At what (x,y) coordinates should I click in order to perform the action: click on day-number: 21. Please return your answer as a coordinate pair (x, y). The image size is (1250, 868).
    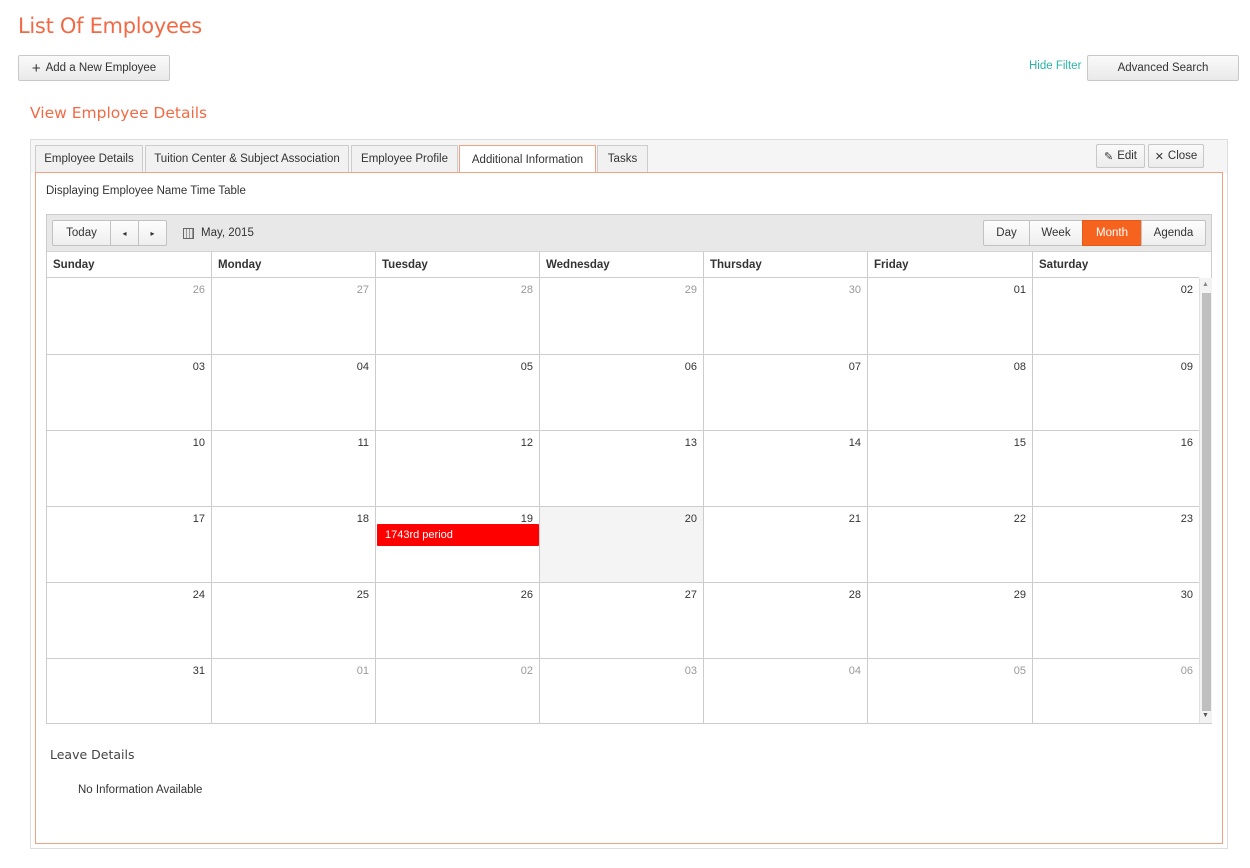
    Looking at the image, I should click on (854, 519).